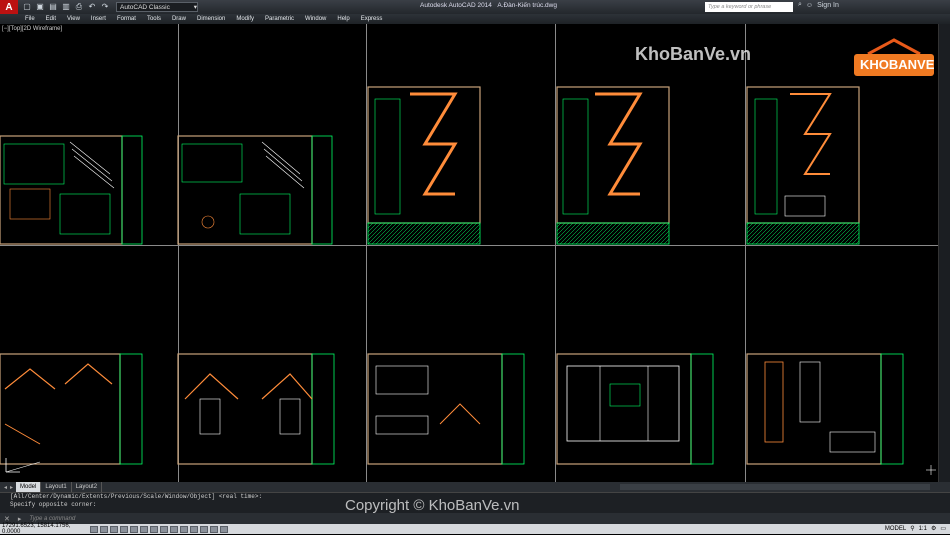 The width and height of the screenshot is (950, 535). What do you see at coordinates (52, 518) in the screenshot?
I see `command-placeholder: Type a command` at bounding box center [52, 518].